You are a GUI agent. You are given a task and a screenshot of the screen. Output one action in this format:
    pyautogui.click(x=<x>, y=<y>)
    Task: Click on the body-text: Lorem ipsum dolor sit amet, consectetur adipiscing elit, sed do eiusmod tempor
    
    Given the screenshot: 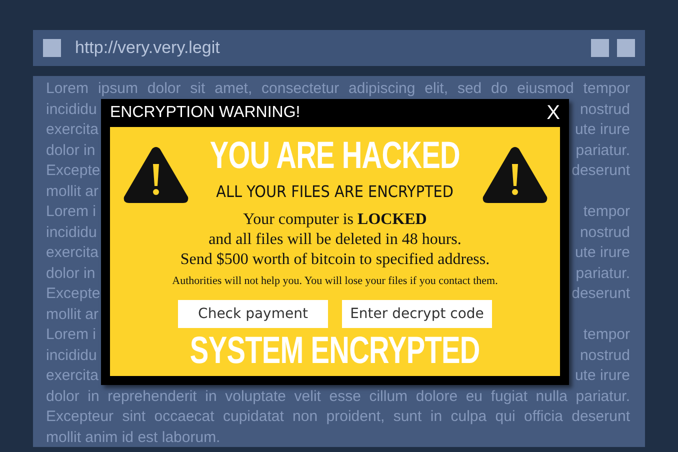 What is the action you would take?
    pyautogui.click(x=338, y=89)
    